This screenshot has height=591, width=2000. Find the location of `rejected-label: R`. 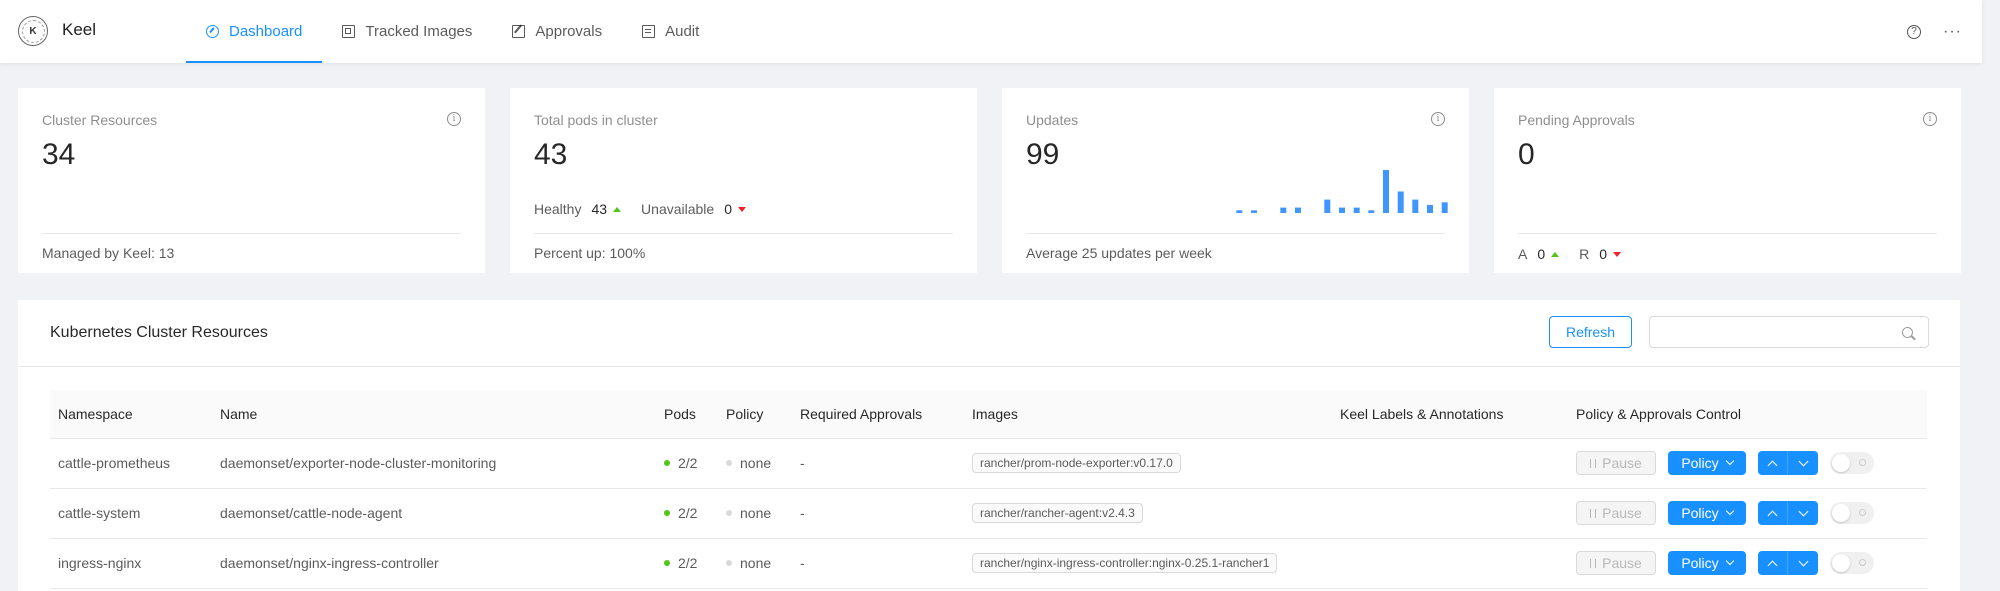

rejected-label: R is located at coordinates (1584, 254).